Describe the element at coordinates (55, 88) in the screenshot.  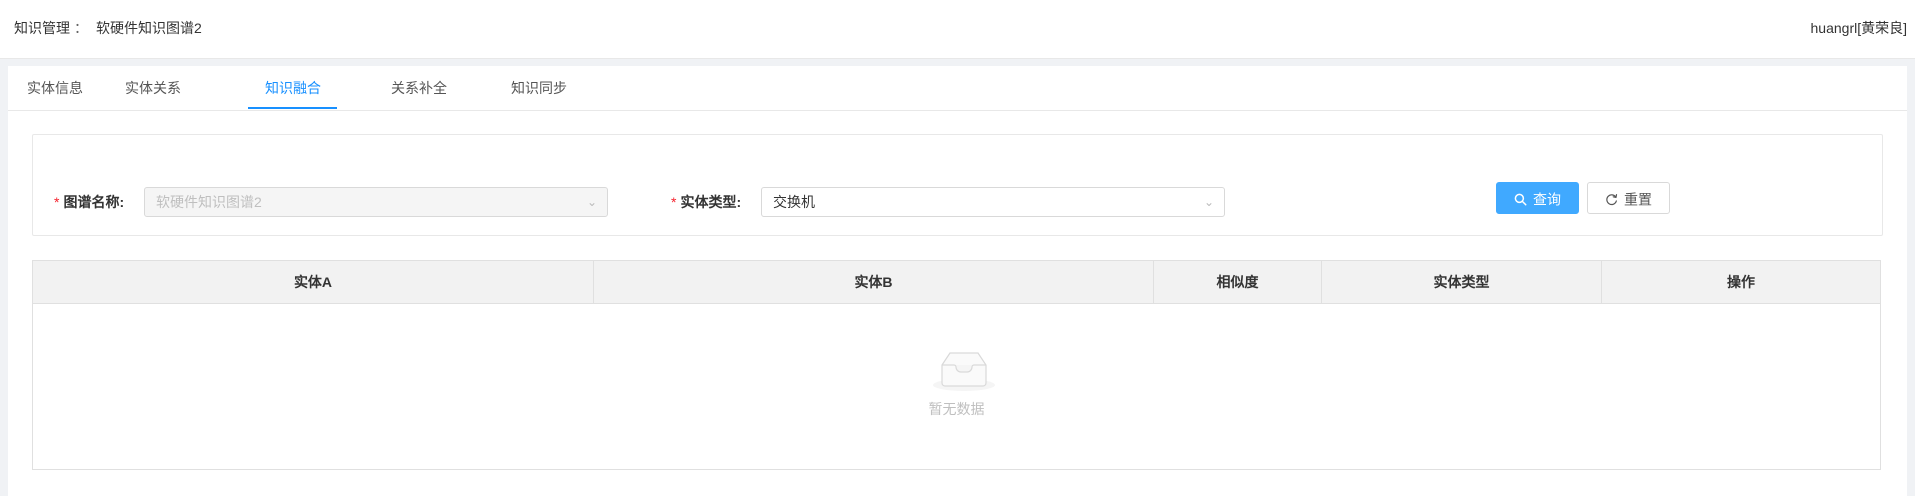
I see `tab-entity-info: 实体信息` at that location.